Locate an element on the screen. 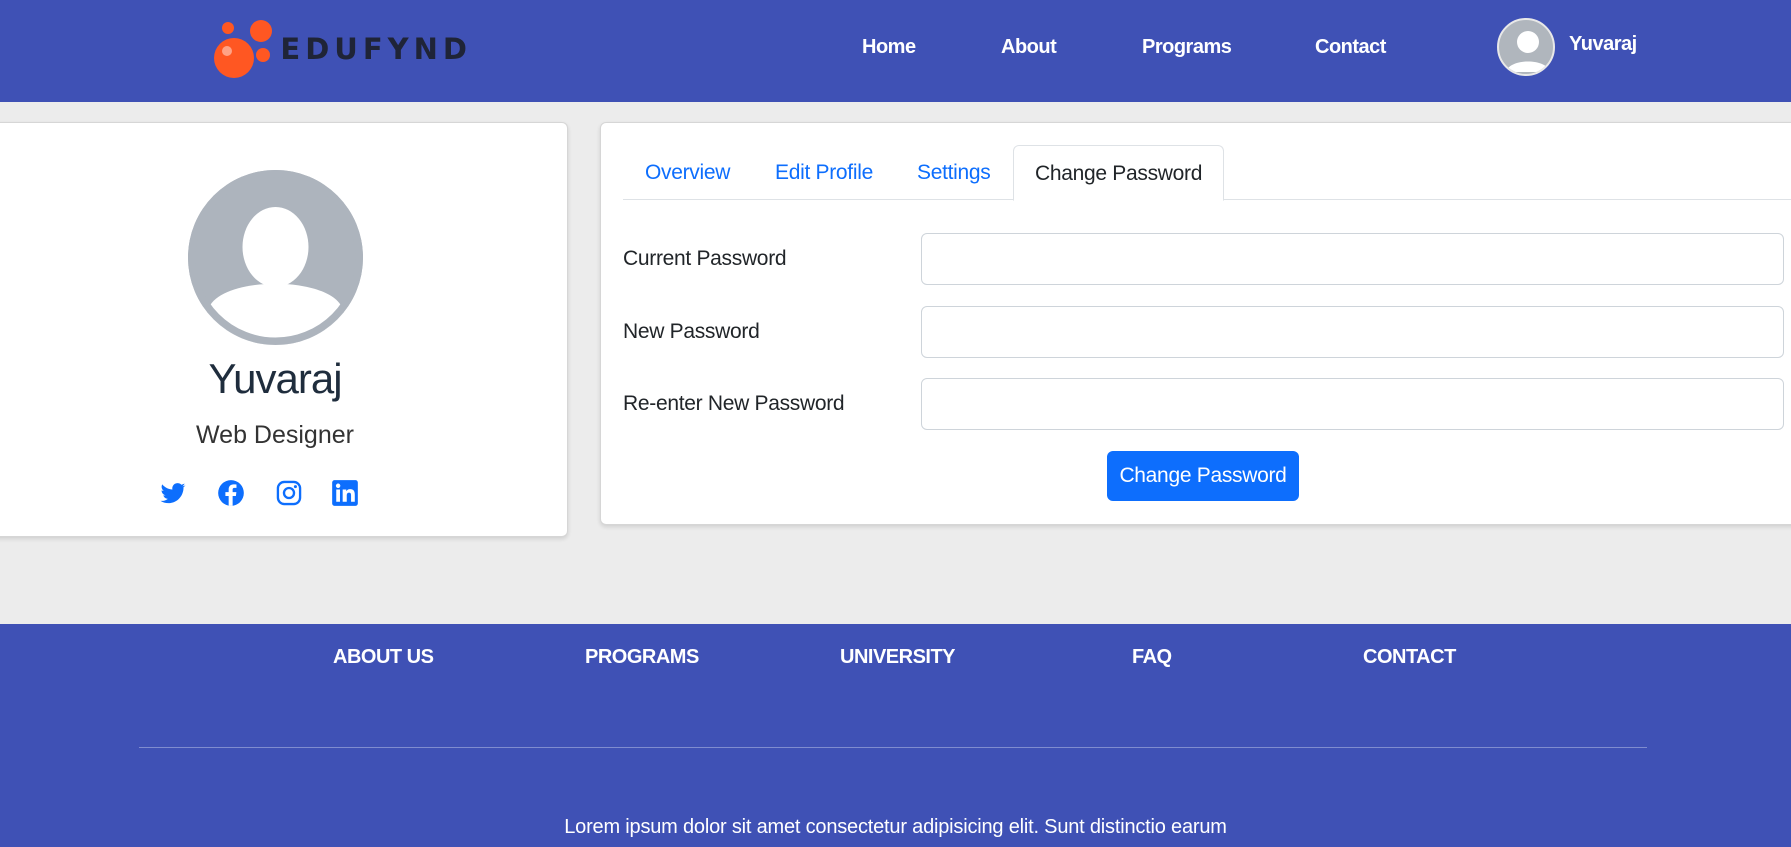 This screenshot has height=847, width=1791. new-password-input is located at coordinates (1352, 332).